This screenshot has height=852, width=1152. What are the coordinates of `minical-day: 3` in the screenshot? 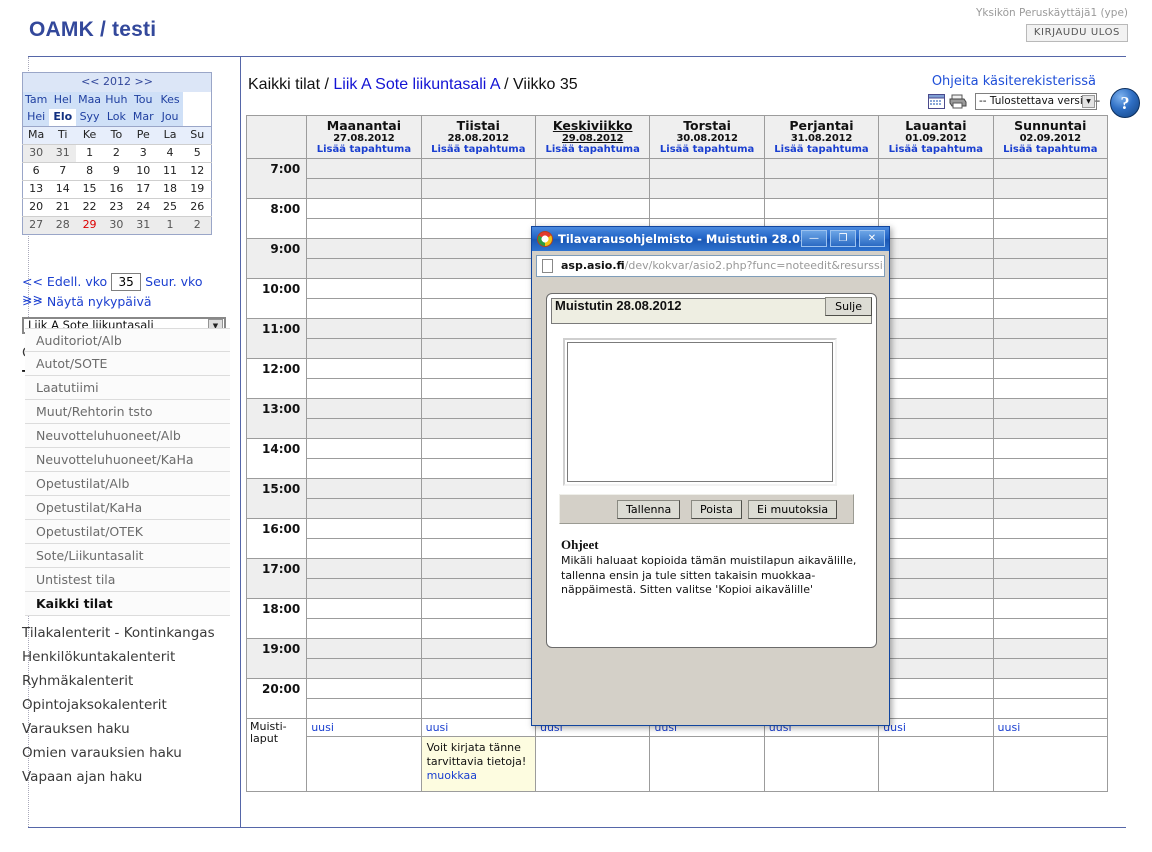 It's located at (143, 153).